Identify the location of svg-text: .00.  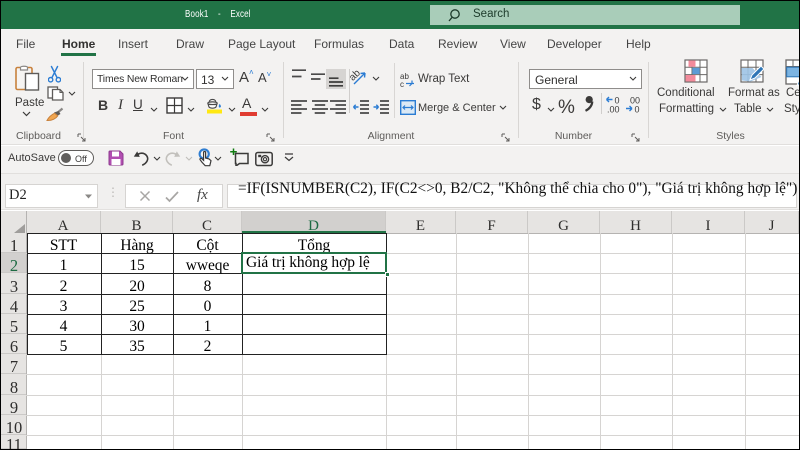
(613, 109).